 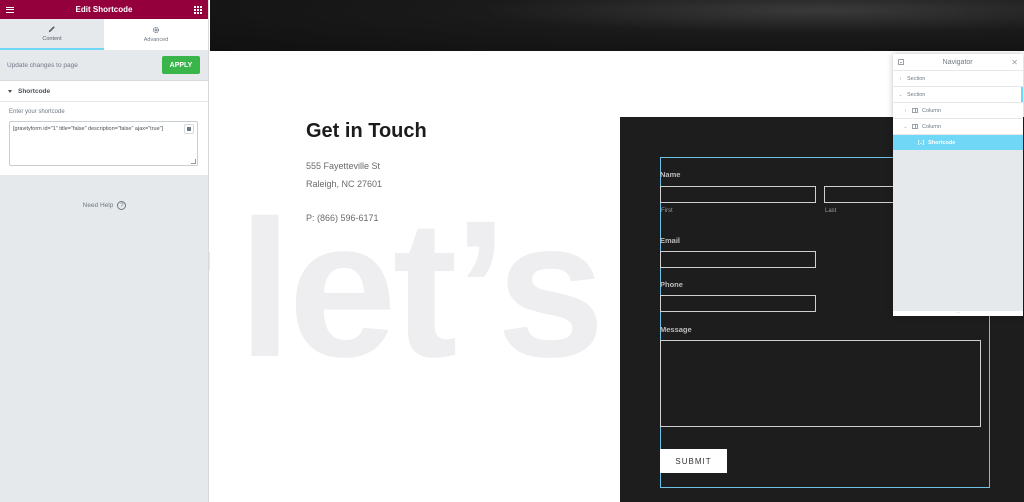 What do you see at coordinates (670, 174) in the screenshot?
I see `name-label: Name` at bounding box center [670, 174].